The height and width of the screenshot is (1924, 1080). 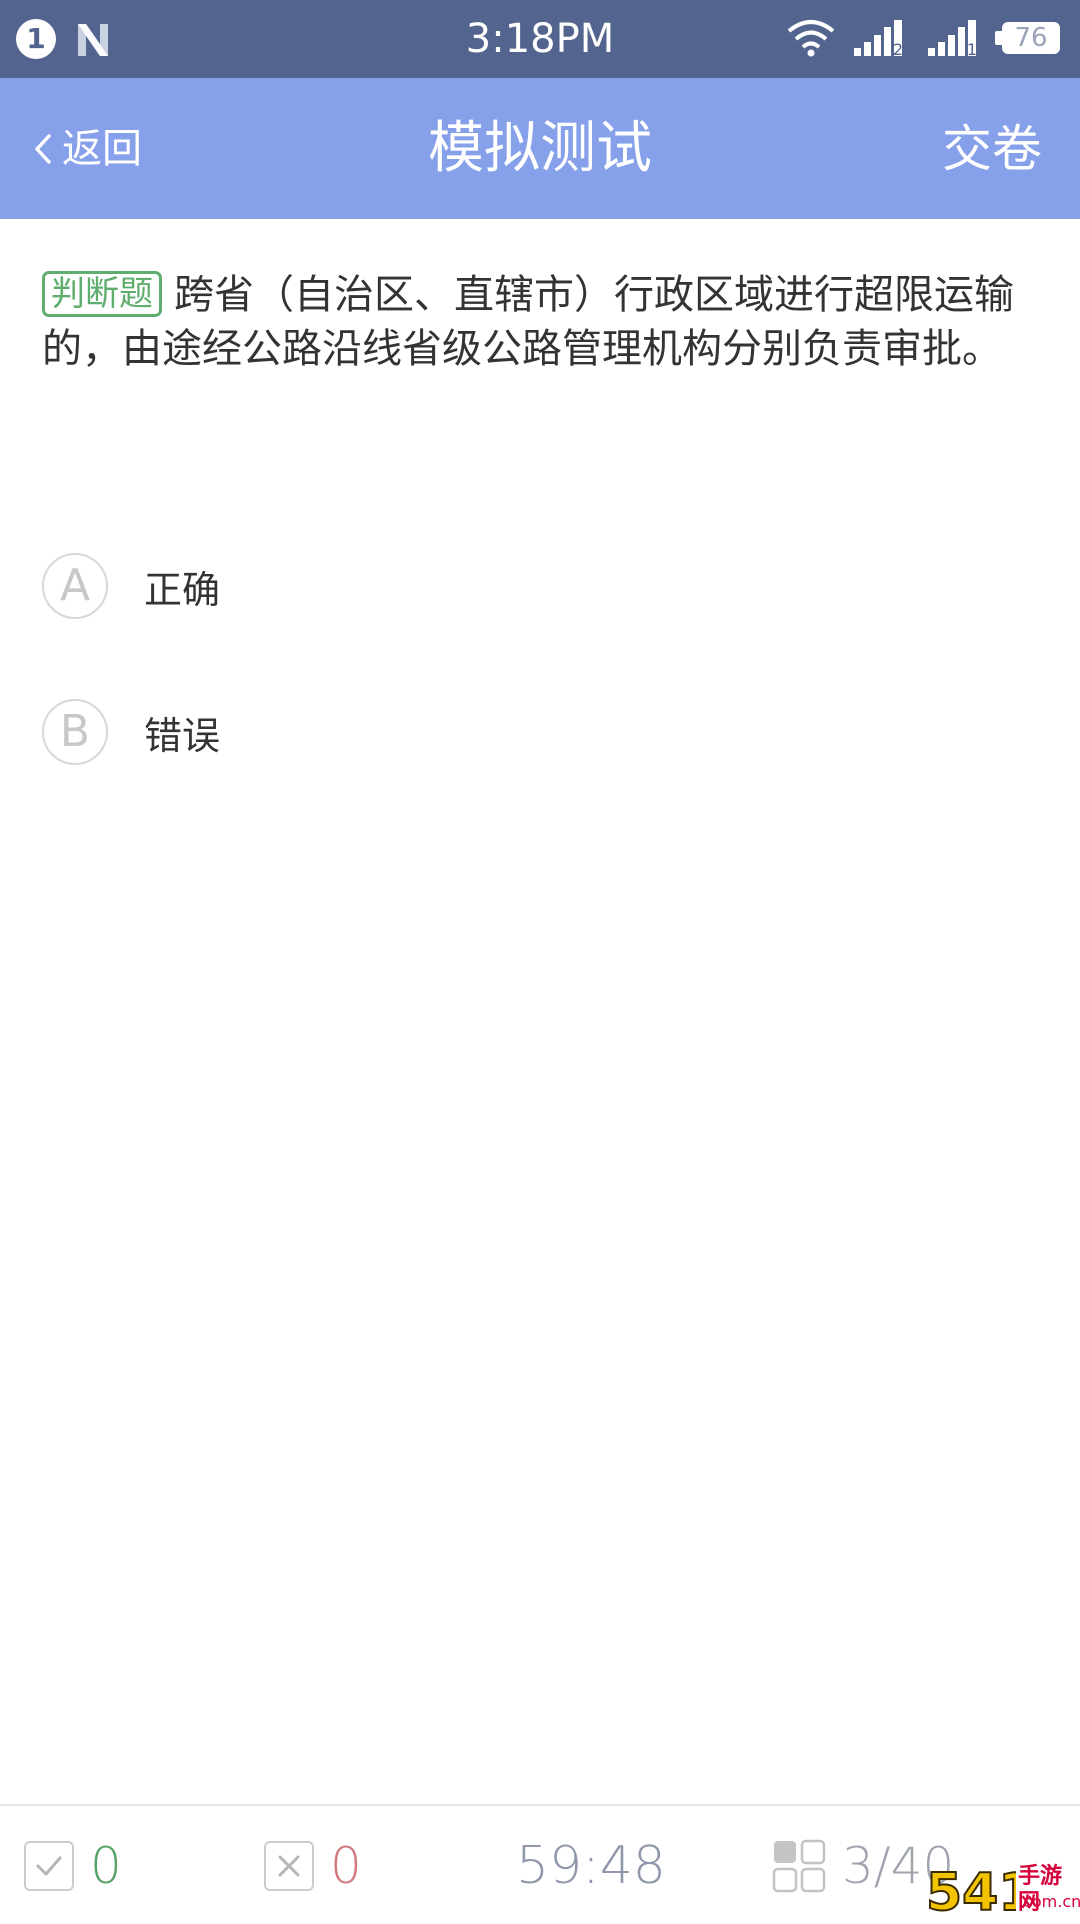 I want to click on submit-exam-button: 交卷, so click(x=992, y=149).